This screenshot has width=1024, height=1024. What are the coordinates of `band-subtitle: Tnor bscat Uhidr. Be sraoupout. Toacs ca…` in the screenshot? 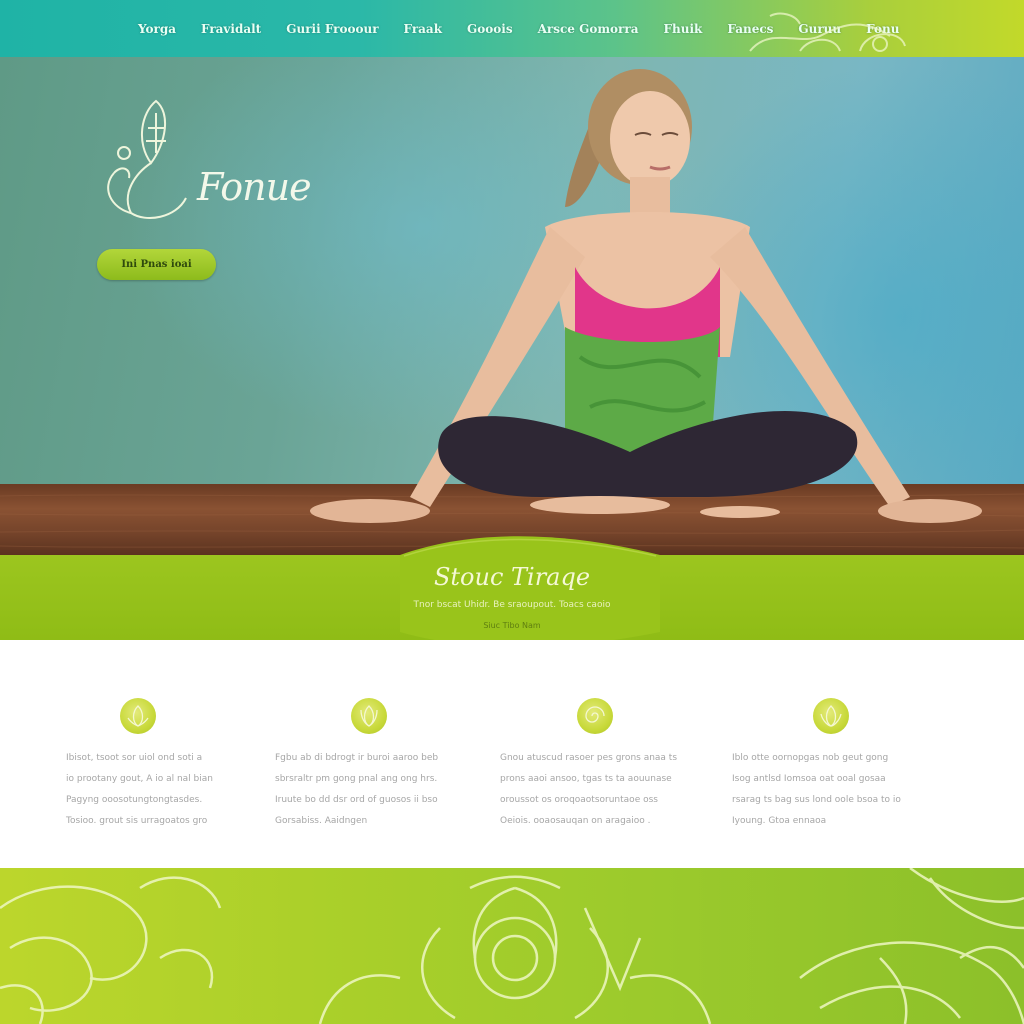 It's located at (512, 605).